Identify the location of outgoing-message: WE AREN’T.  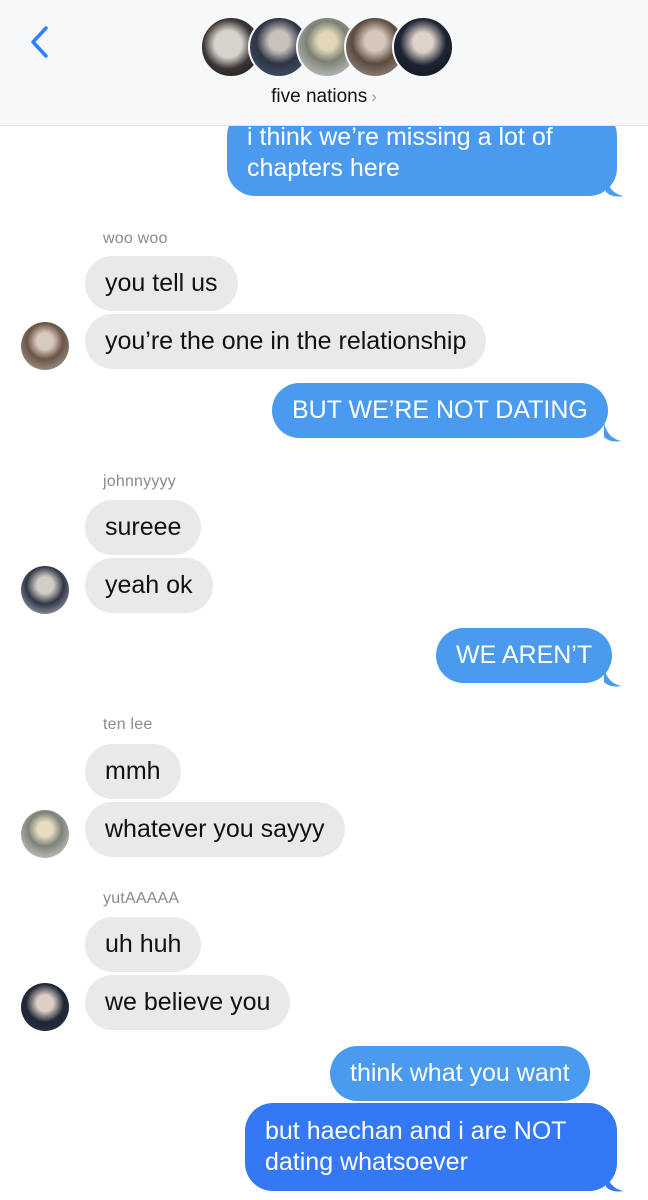
(524, 655).